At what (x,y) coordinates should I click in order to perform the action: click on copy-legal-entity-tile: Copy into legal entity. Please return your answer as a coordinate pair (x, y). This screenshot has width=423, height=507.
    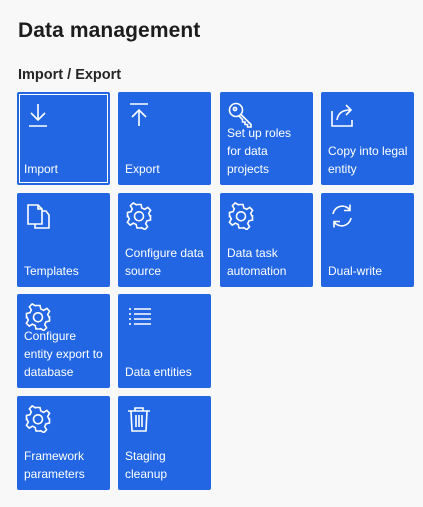
    Looking at the image, I should click on (367, 138).